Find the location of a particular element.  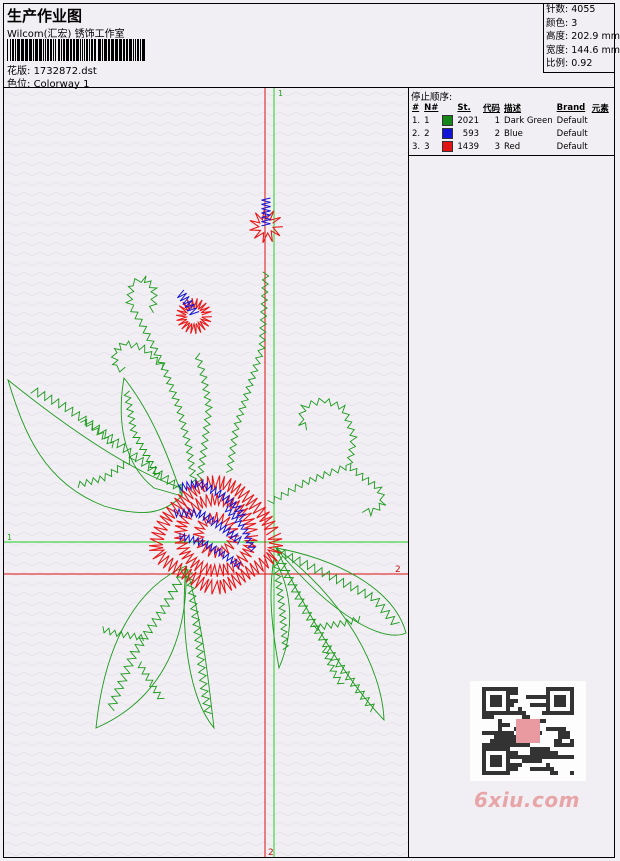

col-description: 描述 is located at coordinates (513, 108).